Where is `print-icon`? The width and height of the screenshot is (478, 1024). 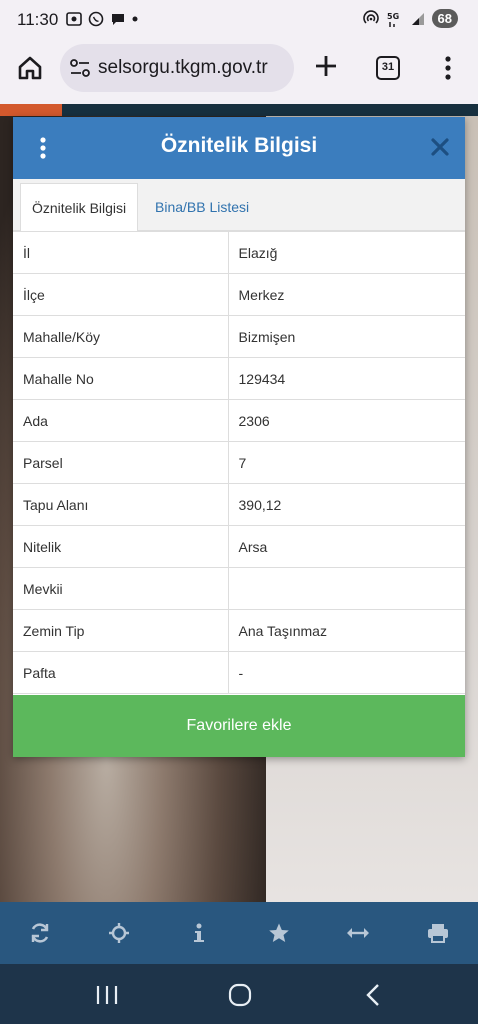 print-icon is located at coordinates (438, 933).